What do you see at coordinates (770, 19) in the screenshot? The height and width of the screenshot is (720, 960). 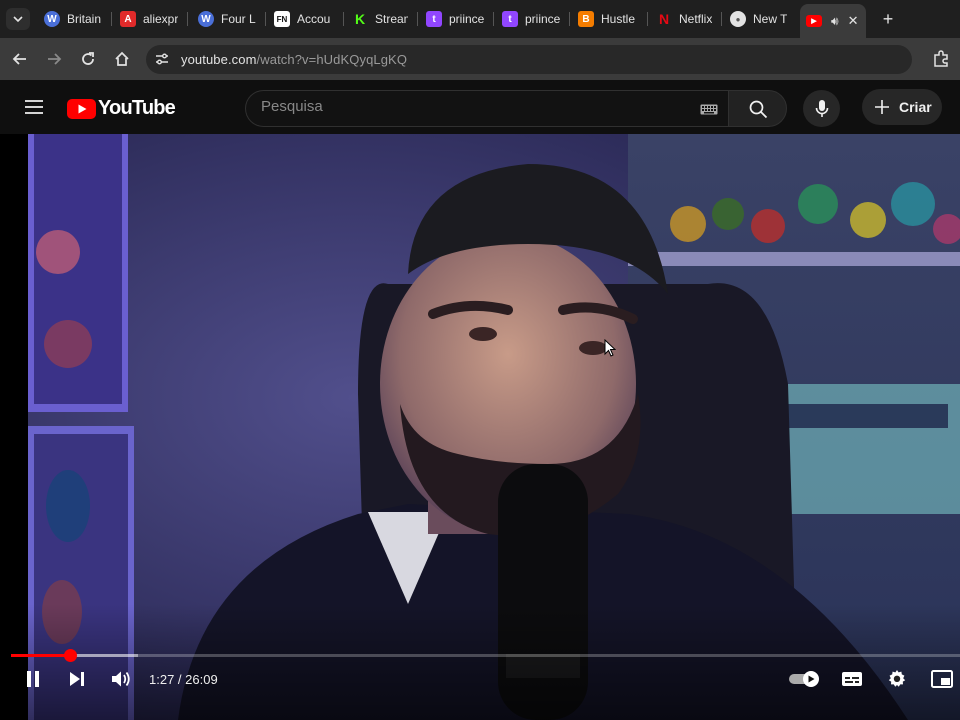 I see `browser-tab-title: New T` at bounding box center [770, 19].